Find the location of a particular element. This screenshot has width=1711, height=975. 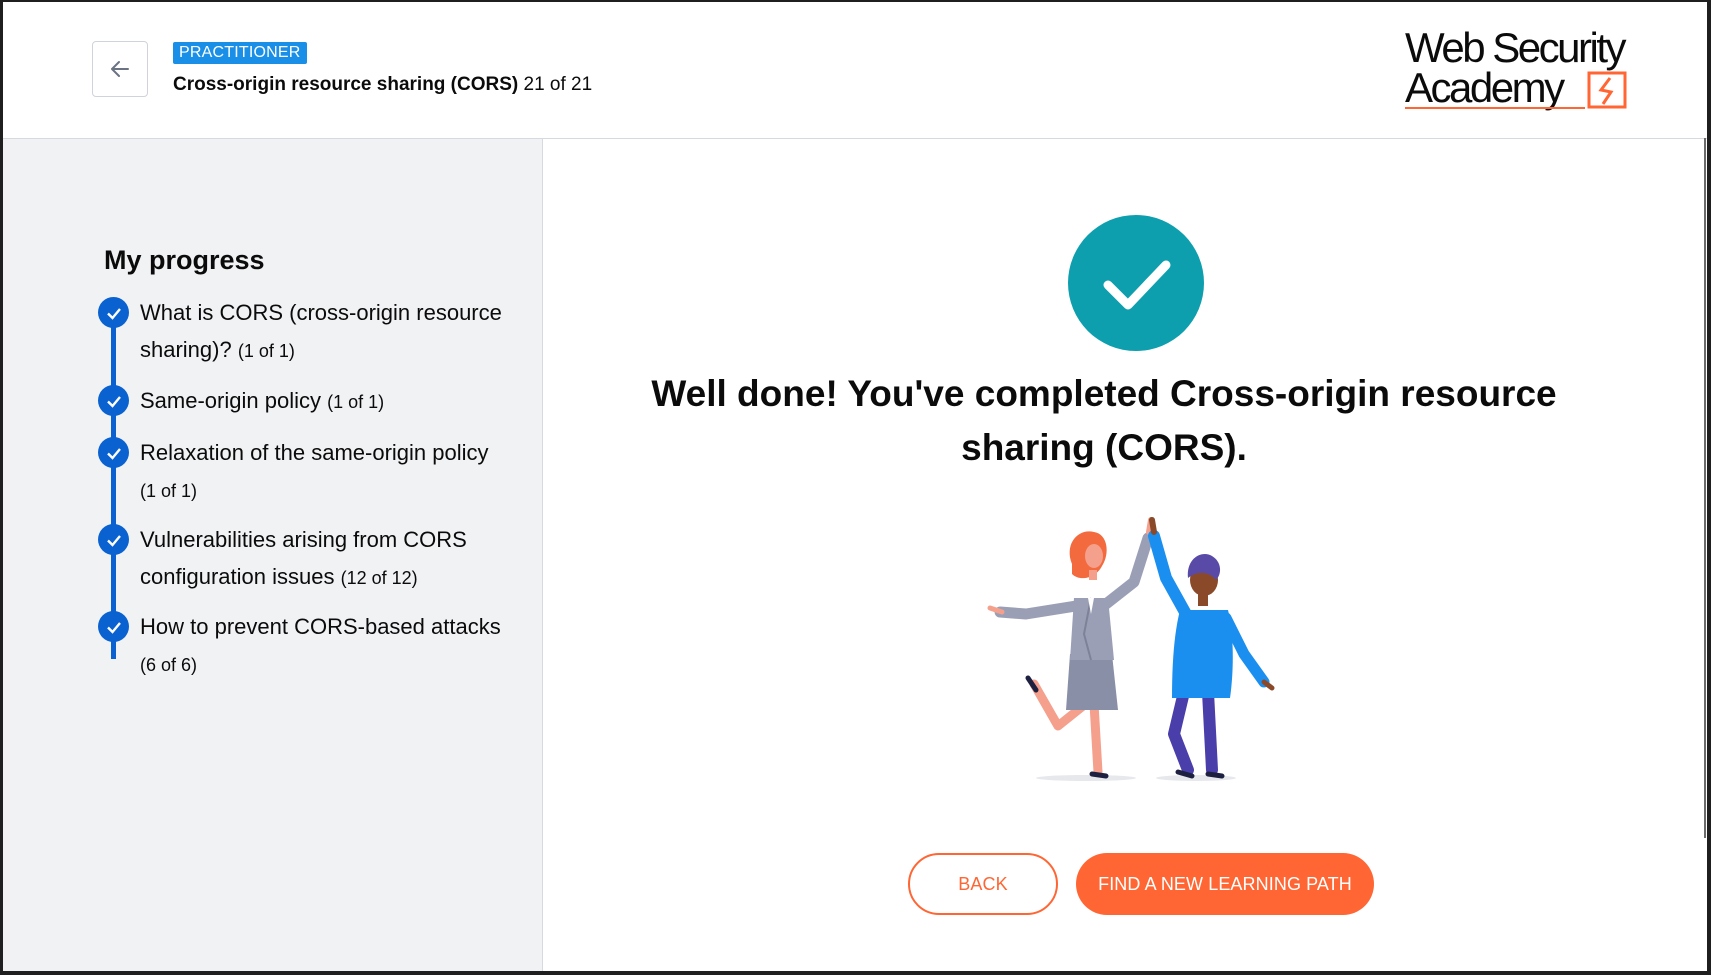

high-five-illustration is located at coordinates (1131, 649).